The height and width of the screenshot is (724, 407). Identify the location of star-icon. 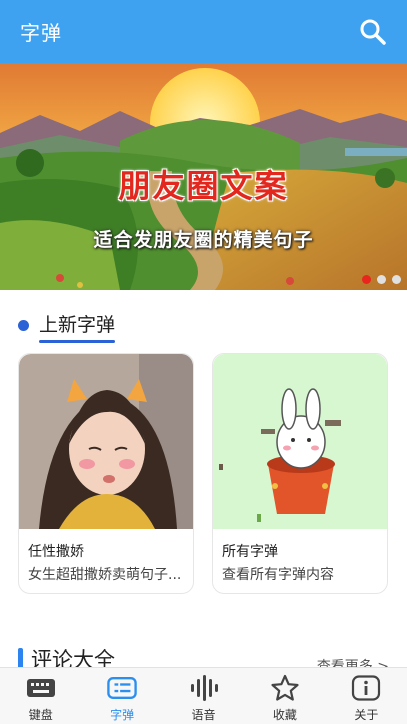
(285, 688).